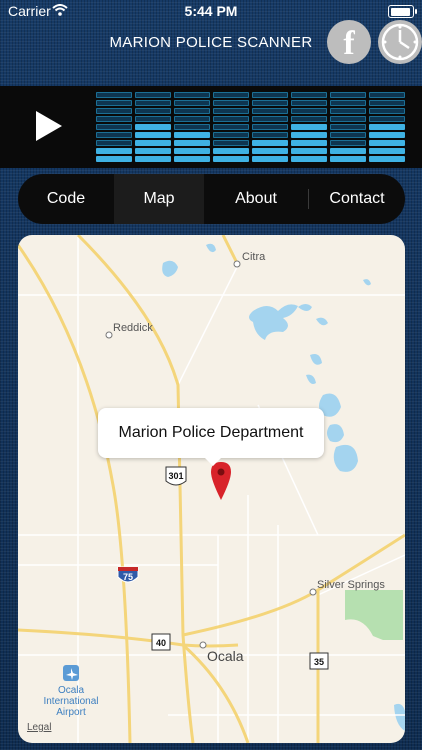 This screenshot has height=750, width=422. Describe the element at coordinates (225, 656) in the screenshot. I see `place-ocala: Ocala` at that location.